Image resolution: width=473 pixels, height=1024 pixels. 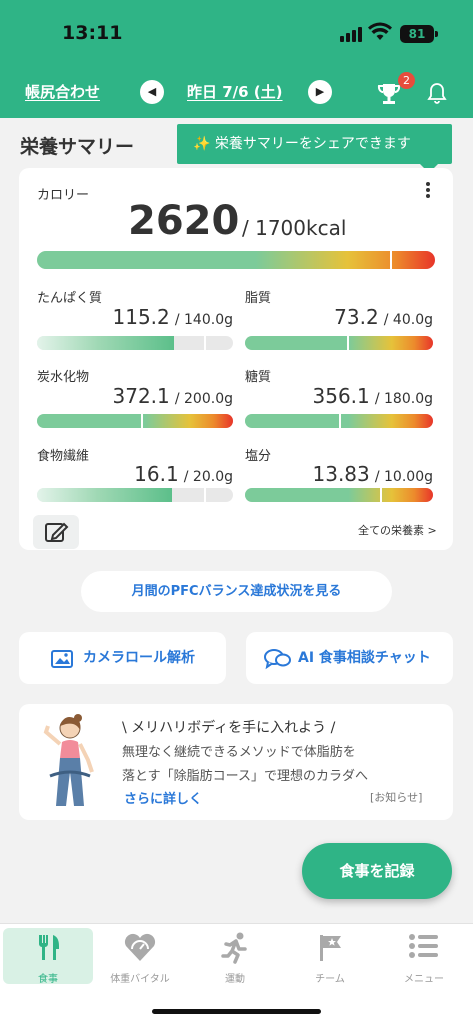 I want to click on nutrient-value: 73.2, so click(x=356, y=317).